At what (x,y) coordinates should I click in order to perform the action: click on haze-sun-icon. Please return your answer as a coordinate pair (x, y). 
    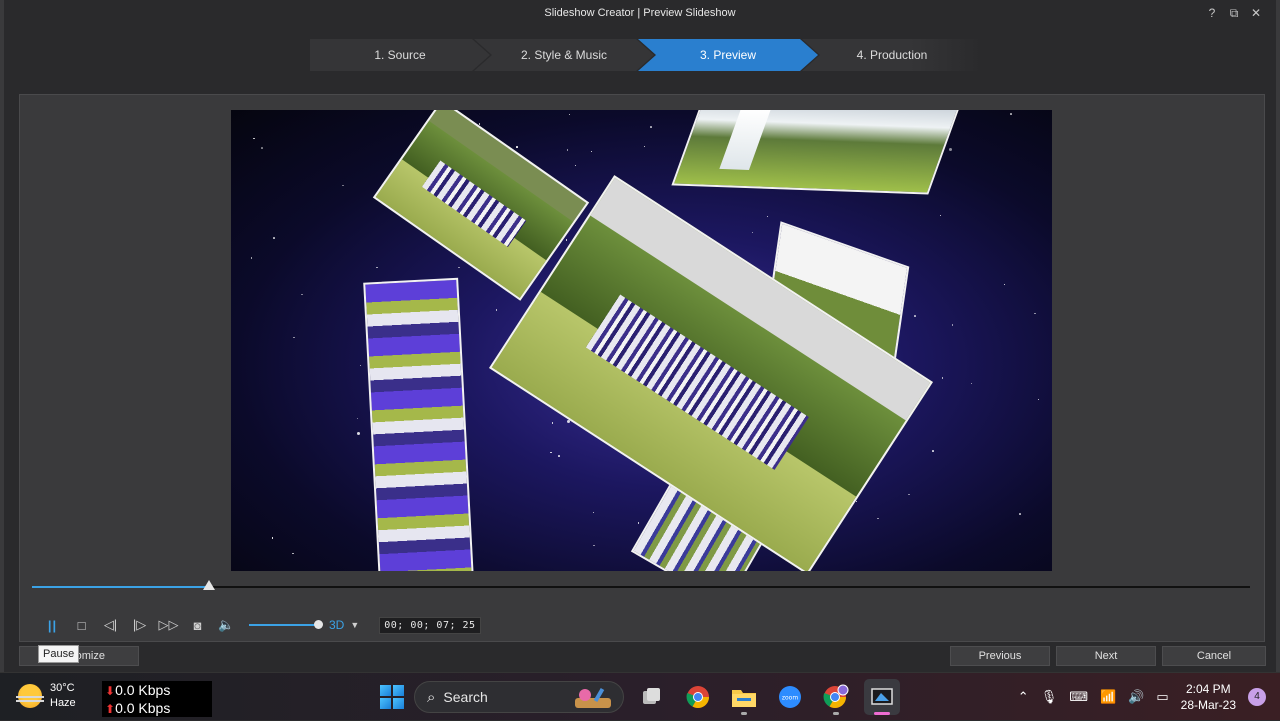
    Looking at the image, I should click on (30, 696).